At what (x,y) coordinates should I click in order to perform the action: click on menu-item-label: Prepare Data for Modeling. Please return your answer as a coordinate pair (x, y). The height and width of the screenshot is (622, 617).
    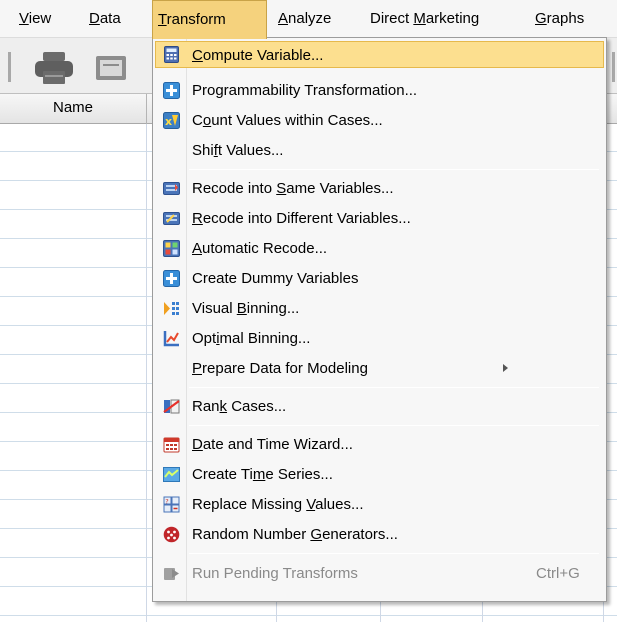
    Looking at the image, I should click on (280, 368).